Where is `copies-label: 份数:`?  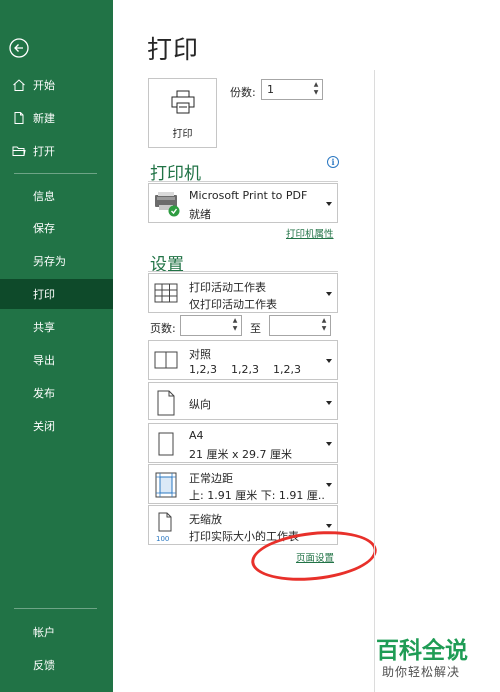 copies-label: 份数: is located at coordinates (243, 92).